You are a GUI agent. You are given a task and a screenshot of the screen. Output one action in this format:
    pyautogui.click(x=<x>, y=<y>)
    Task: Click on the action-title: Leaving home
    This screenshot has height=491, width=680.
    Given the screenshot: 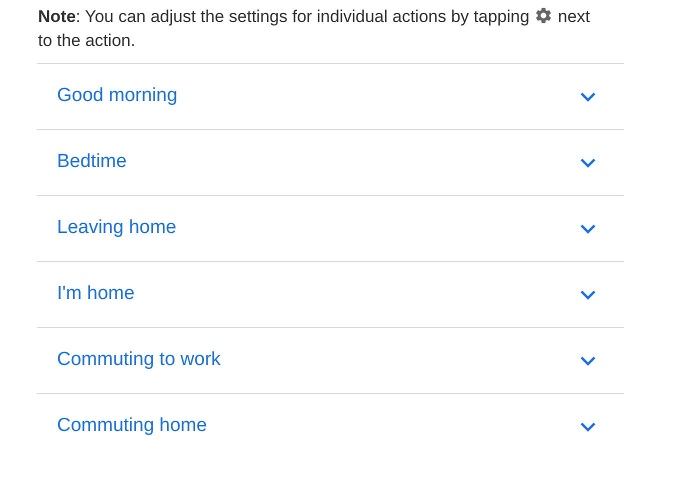 What is the action you would take?
    pyautogui.click(x=116, y=228)
    